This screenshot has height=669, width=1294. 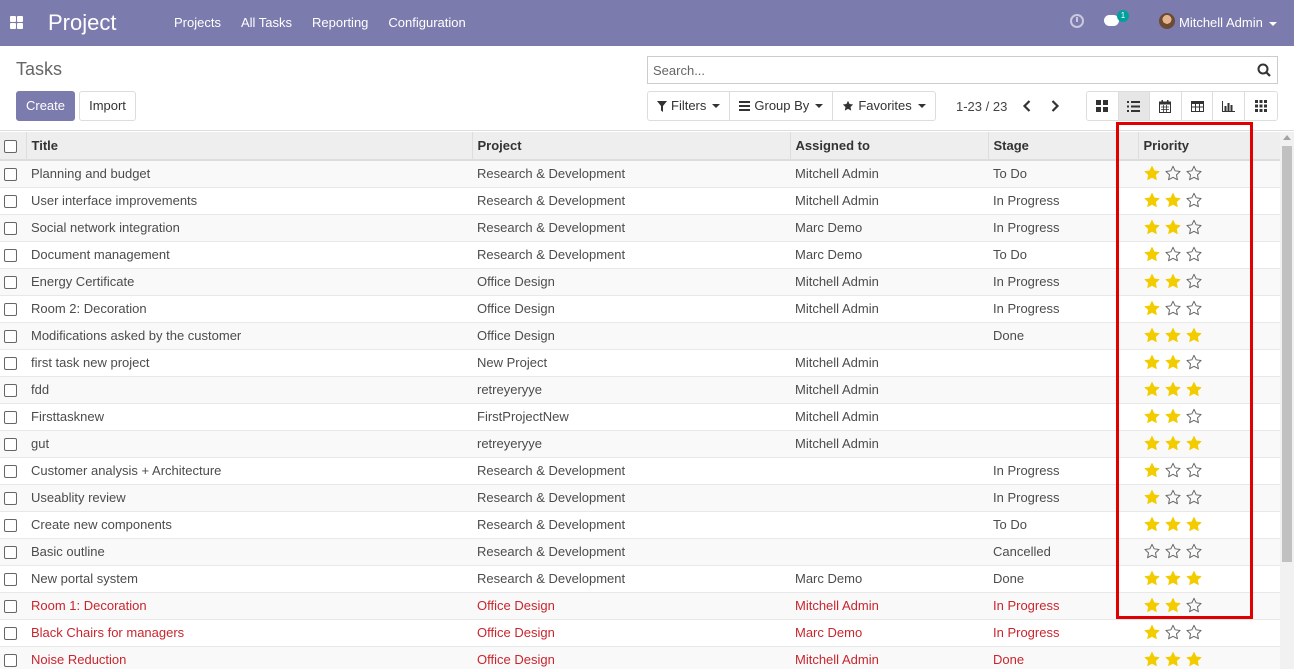 I want to click on activity-view-button, so click(x=1260, y=106).